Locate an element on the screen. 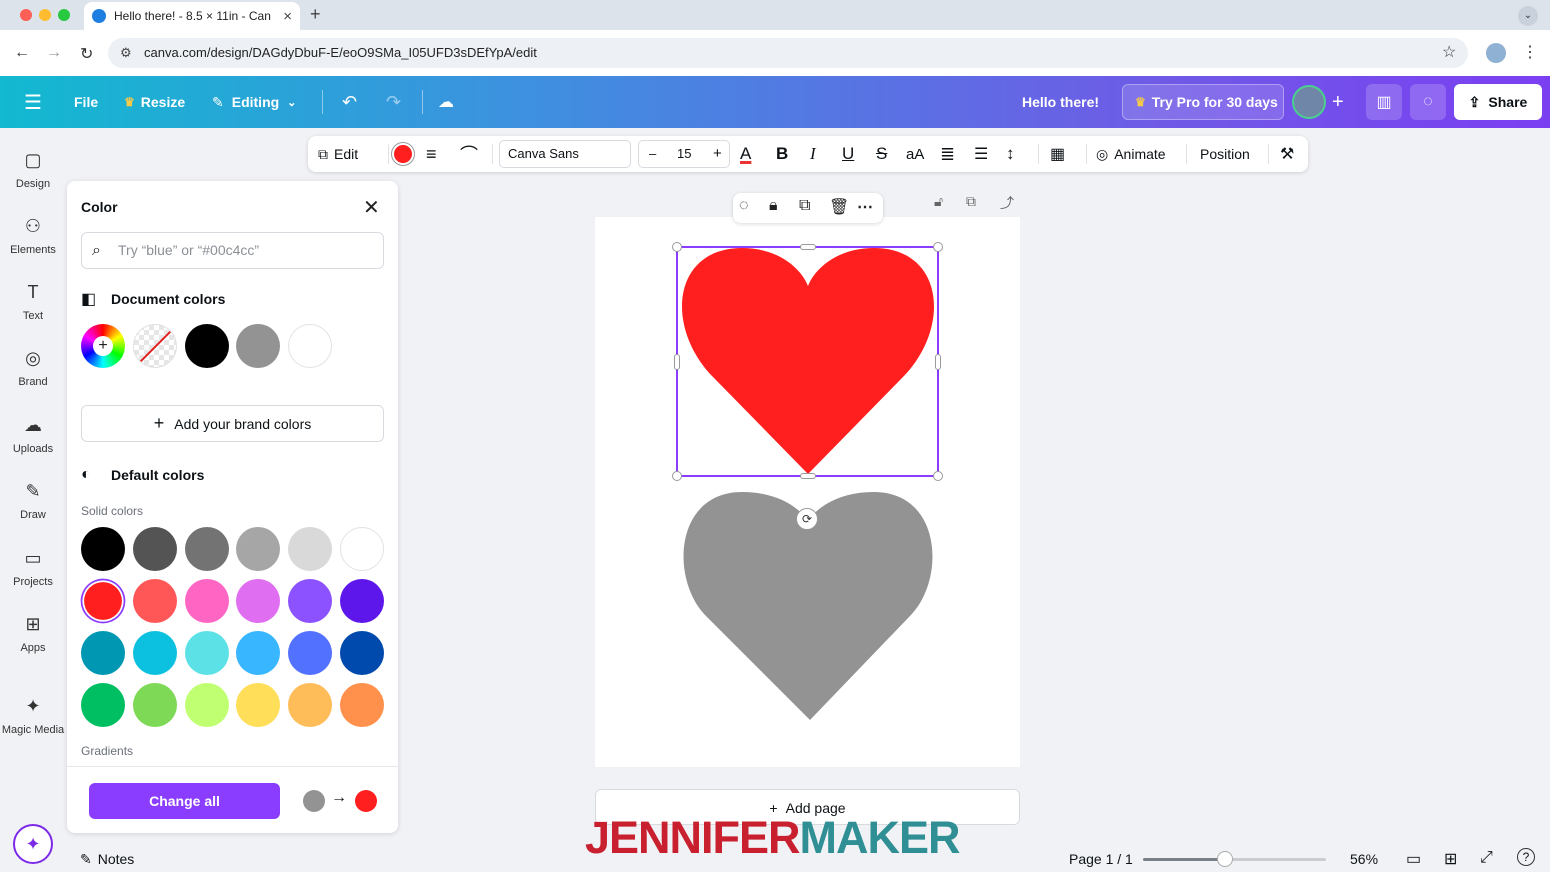 This screenshot has height=872, width=1550. rail-item-apps: ⊞ Apps is located at coordinates (33, 634).